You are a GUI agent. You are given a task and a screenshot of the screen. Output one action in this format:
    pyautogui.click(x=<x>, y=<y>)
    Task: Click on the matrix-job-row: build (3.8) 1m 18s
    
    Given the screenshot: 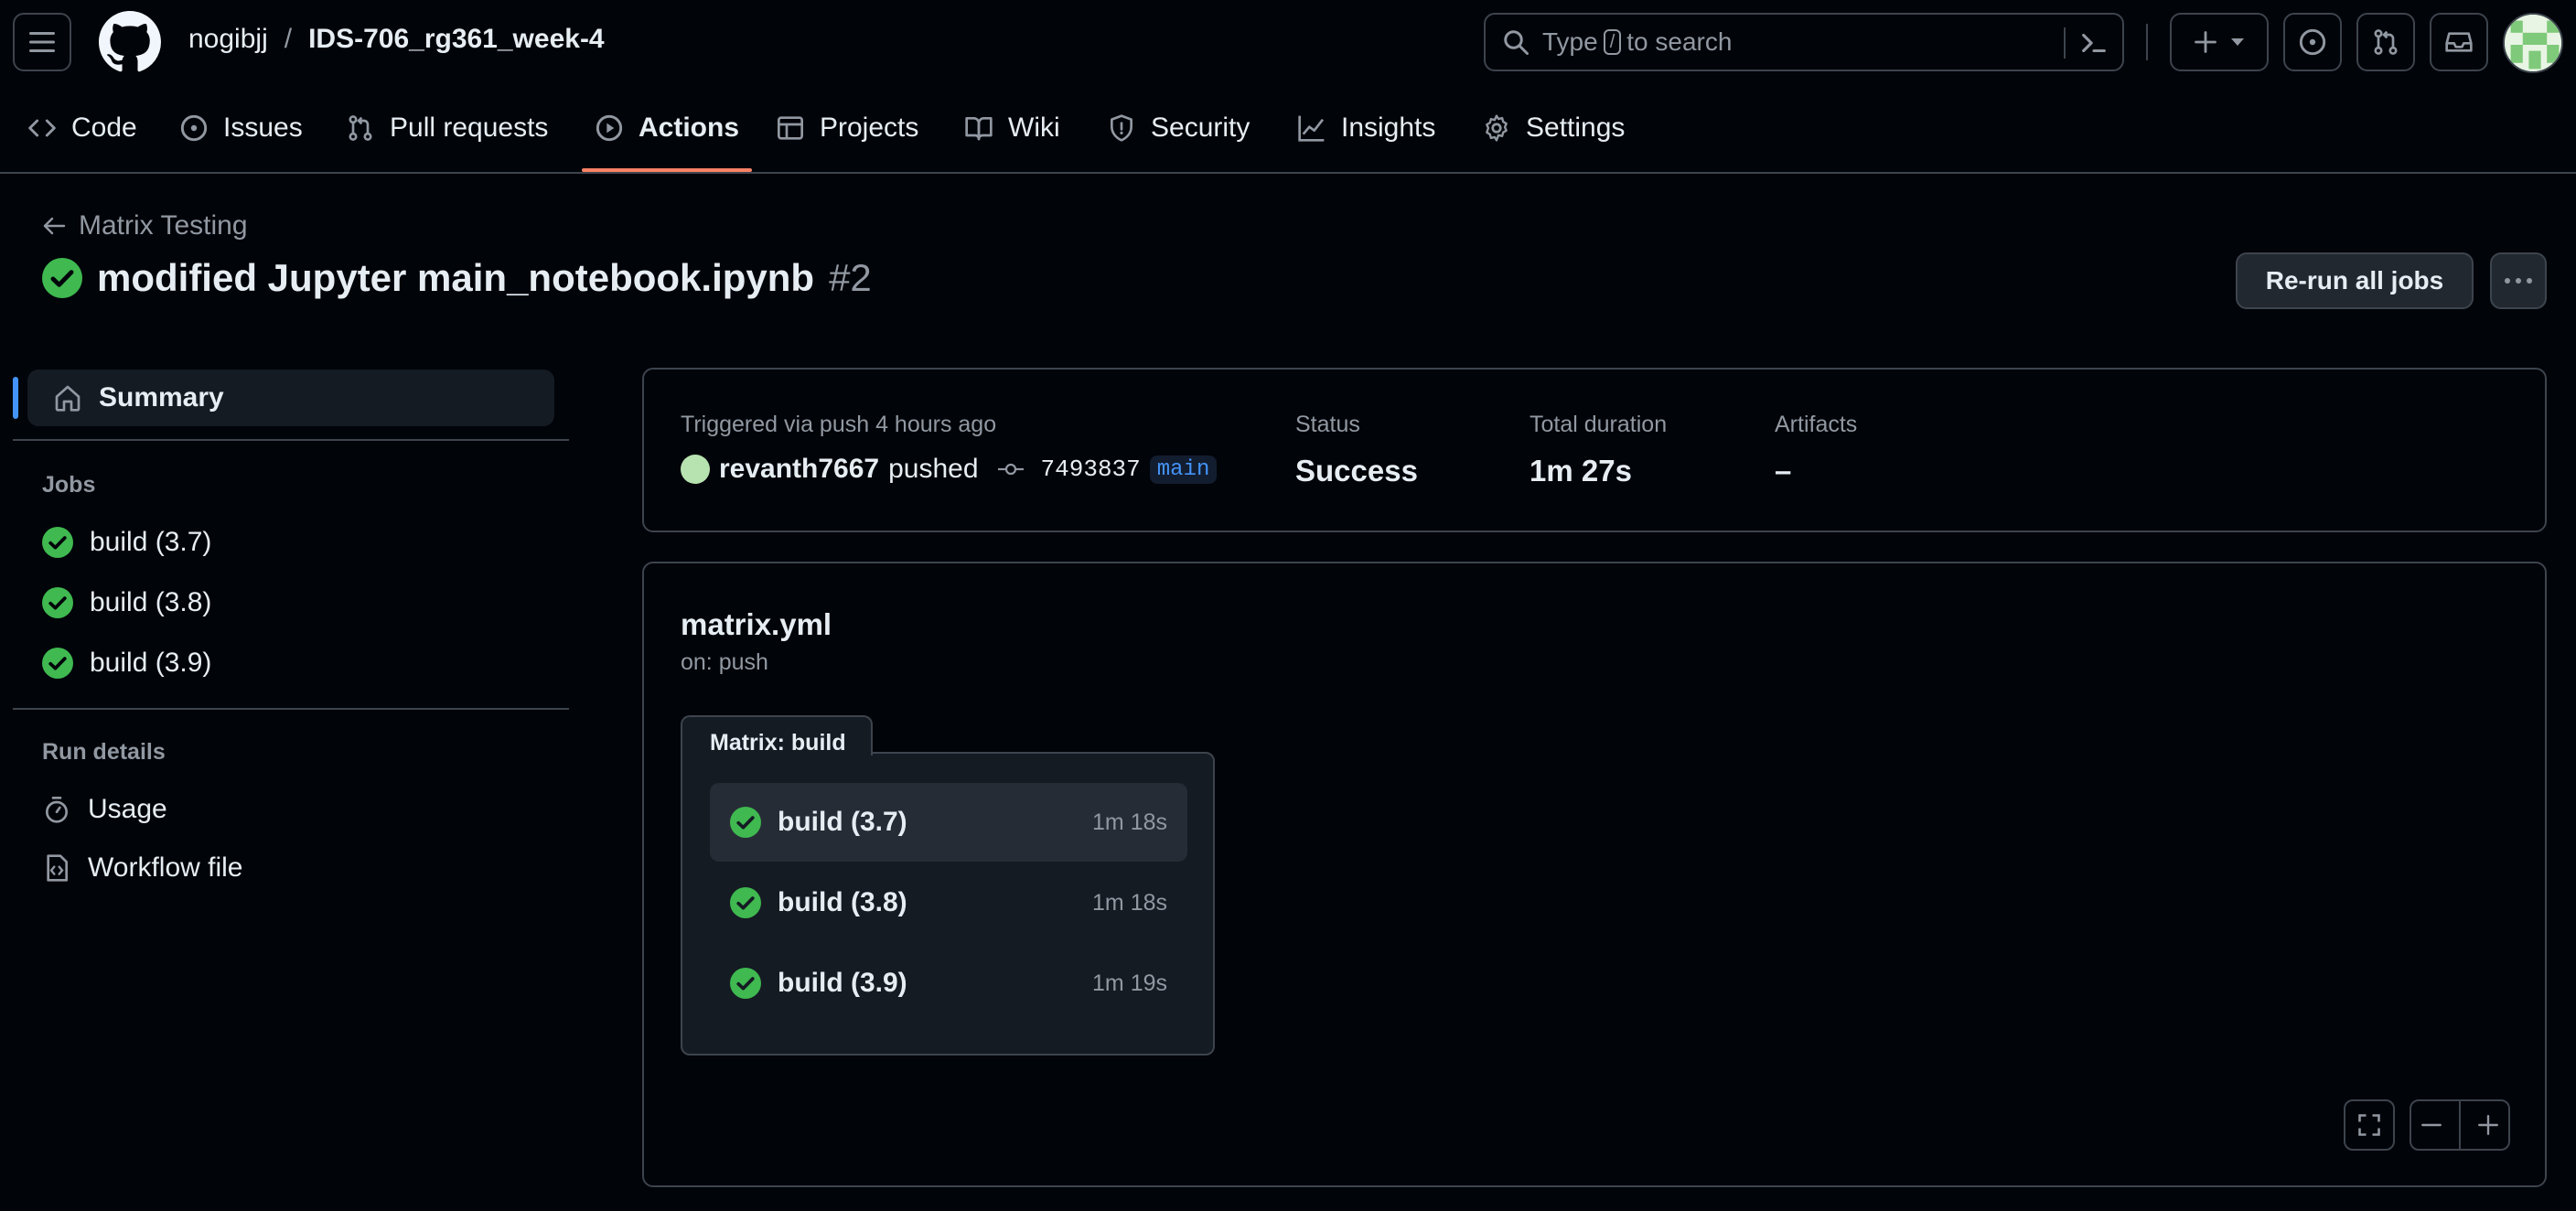 What is the action you would take?
    pyautogui.click(x=948, y=902)
    